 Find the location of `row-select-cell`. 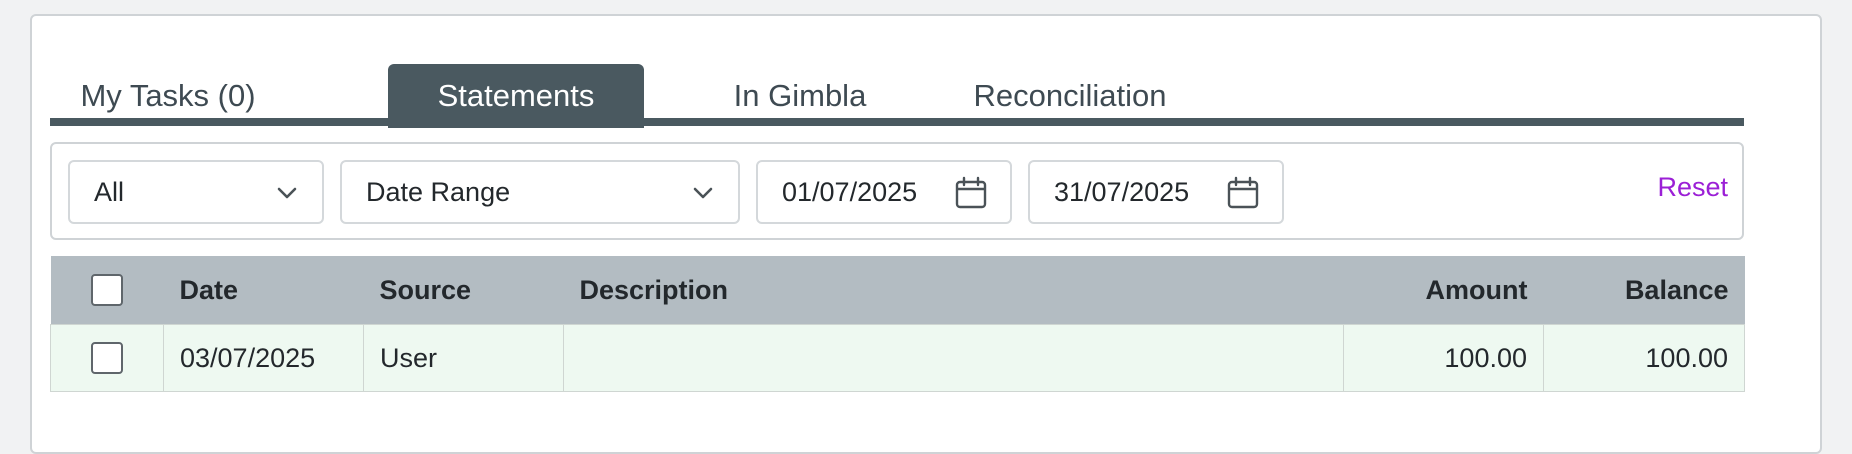

row-select-cell is located at coordinates (107, 358).